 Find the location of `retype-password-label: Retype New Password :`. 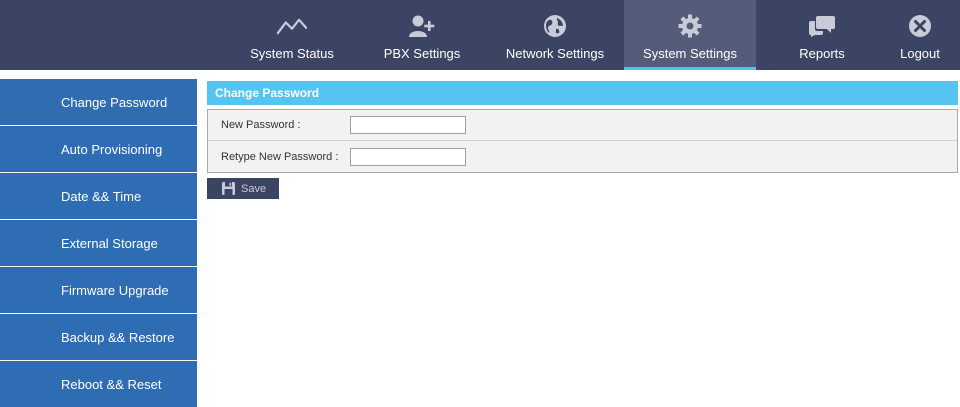

retype-password-label: Retype New Password : is located at coordinates (280, 156).